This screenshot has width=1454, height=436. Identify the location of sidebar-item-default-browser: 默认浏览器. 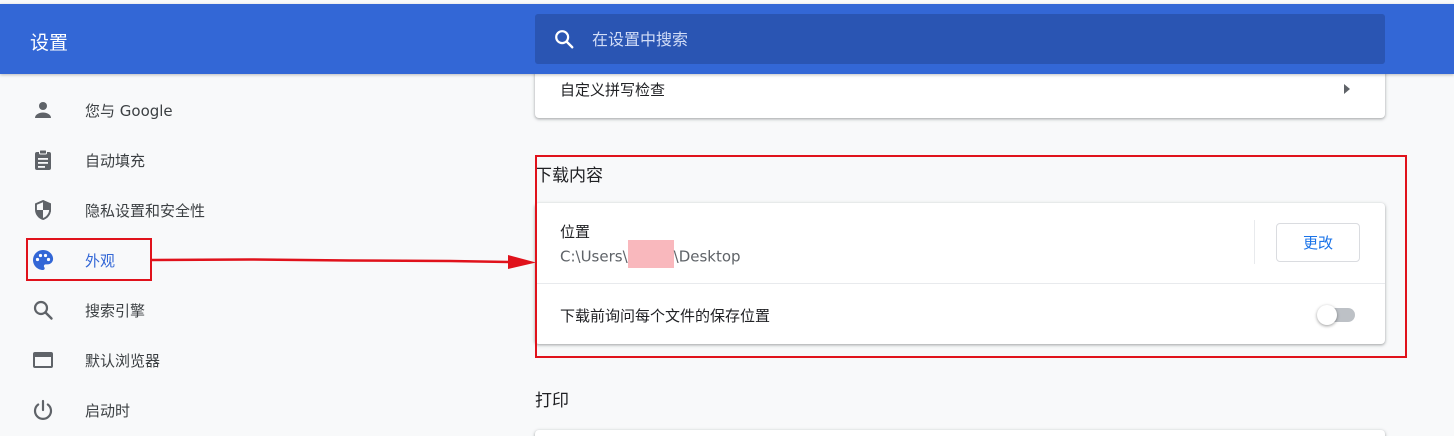
(255, 360).